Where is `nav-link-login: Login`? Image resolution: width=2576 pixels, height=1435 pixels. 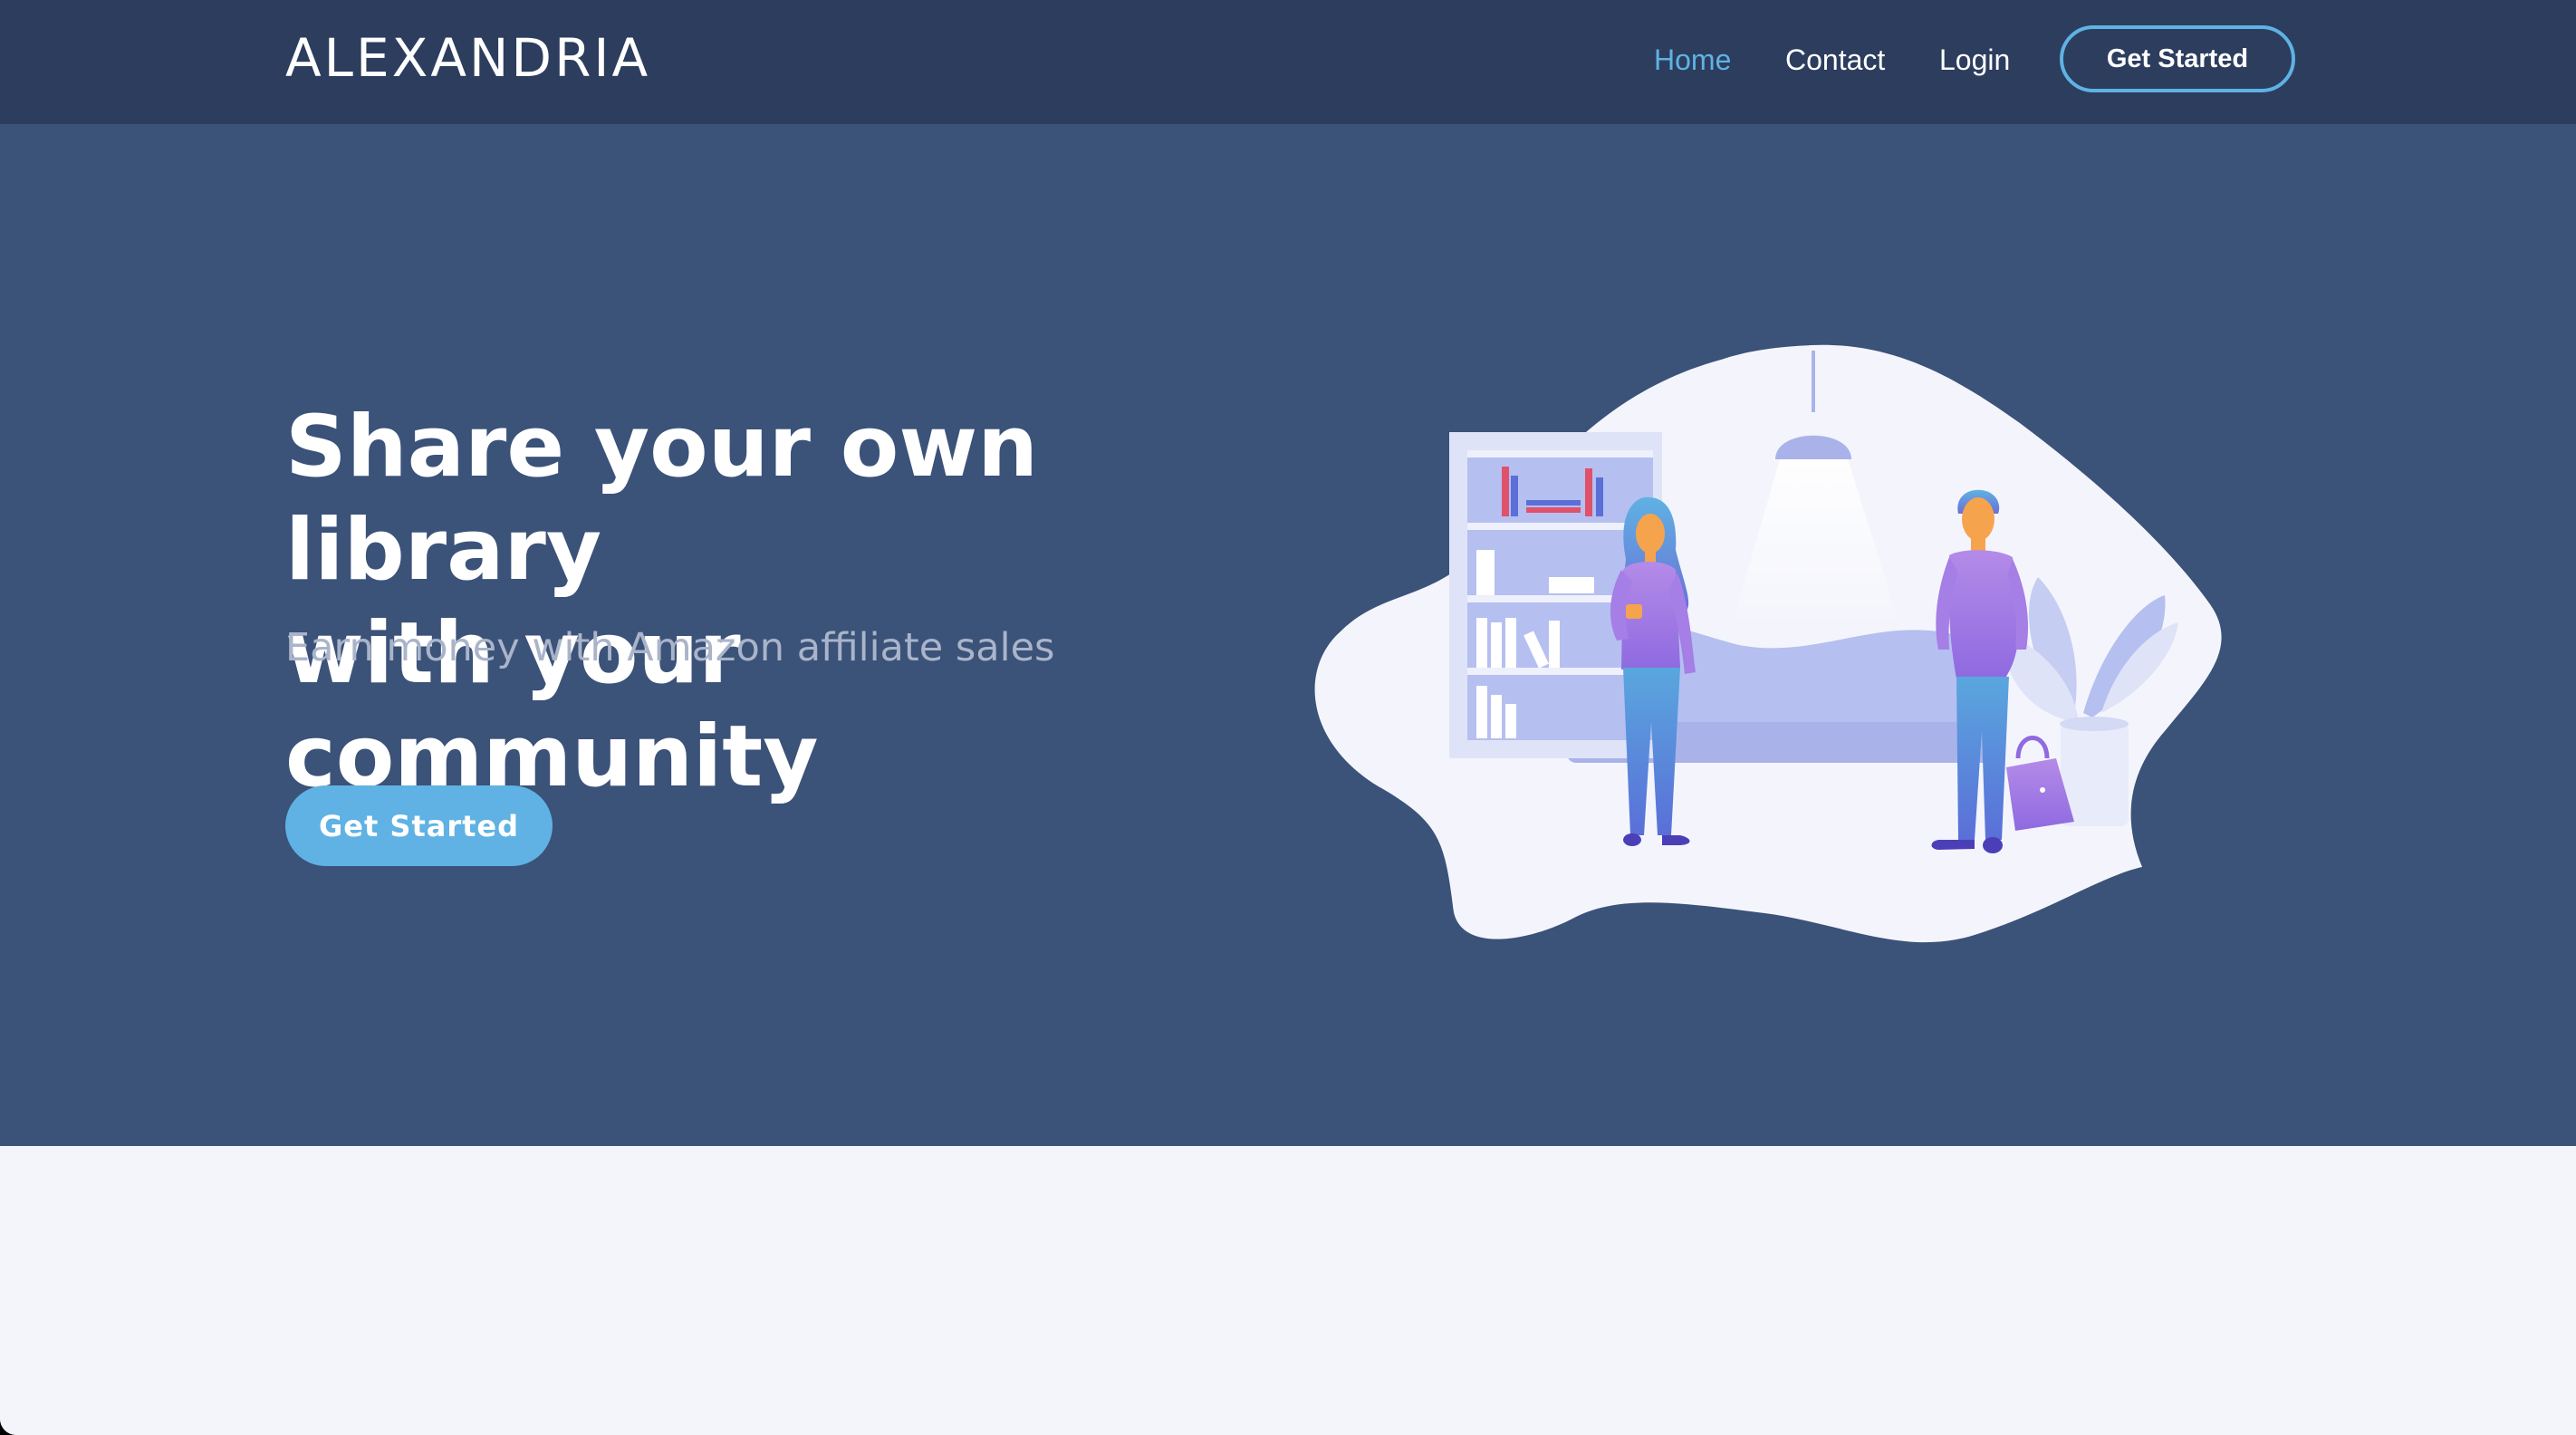
nav-link-login: Login is located at coordinates (1974, 59).